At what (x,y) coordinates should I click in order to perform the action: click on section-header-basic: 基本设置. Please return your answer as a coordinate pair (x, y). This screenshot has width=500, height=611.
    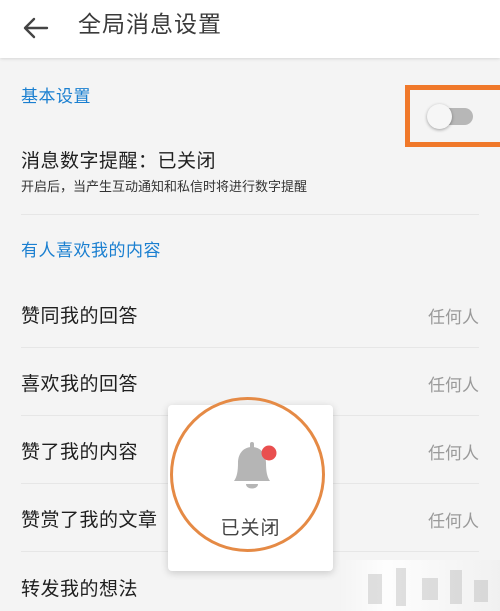
    Looking at the image, I should click on (56, 97).